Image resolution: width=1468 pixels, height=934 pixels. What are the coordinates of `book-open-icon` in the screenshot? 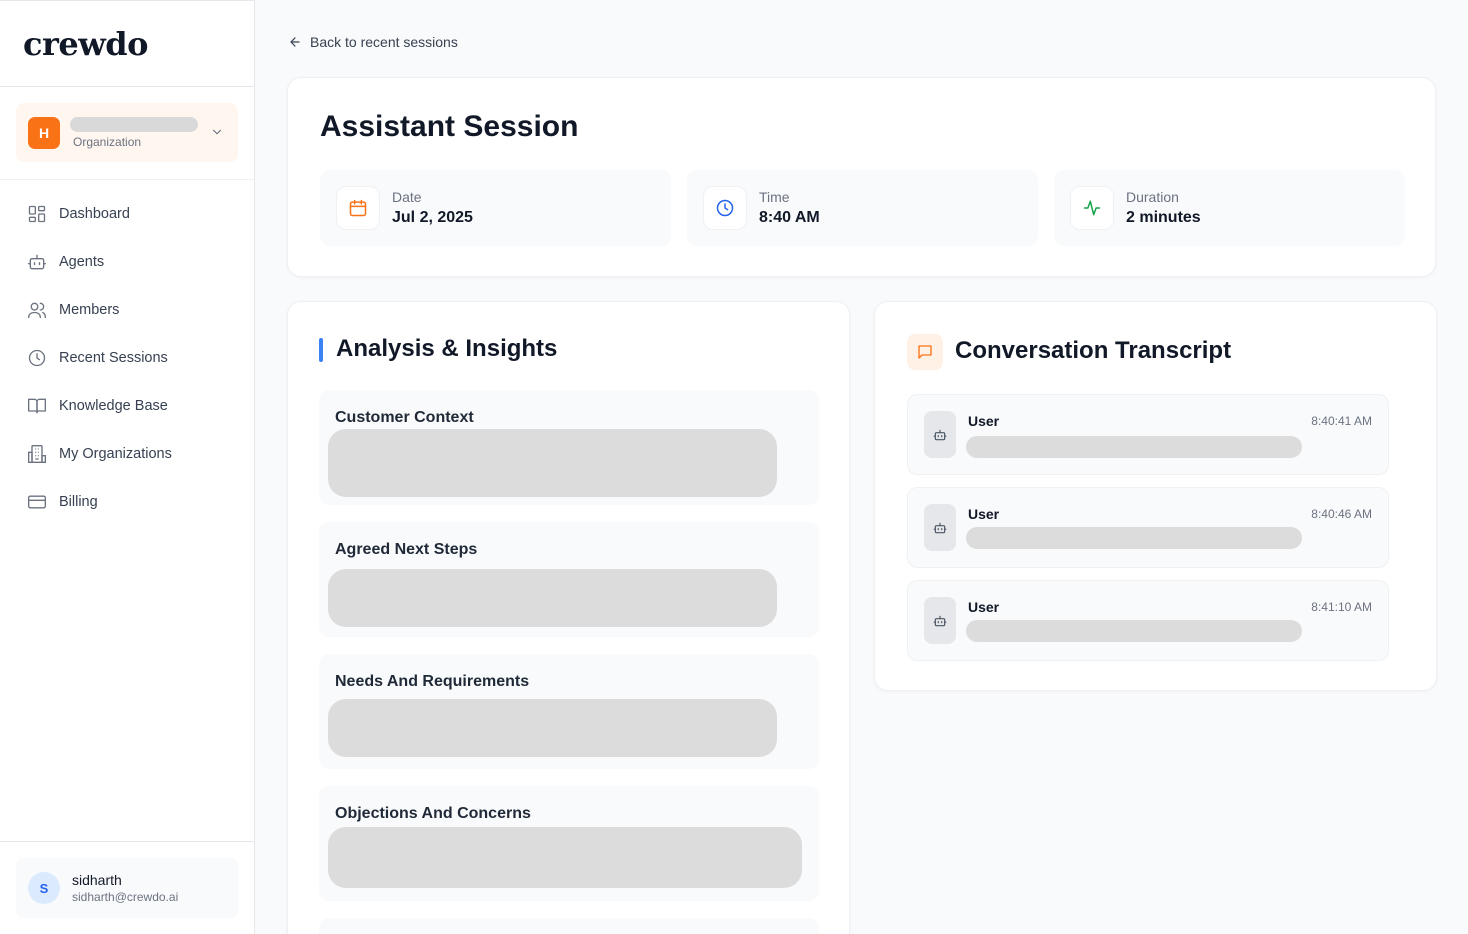 It's located at (37, 406).